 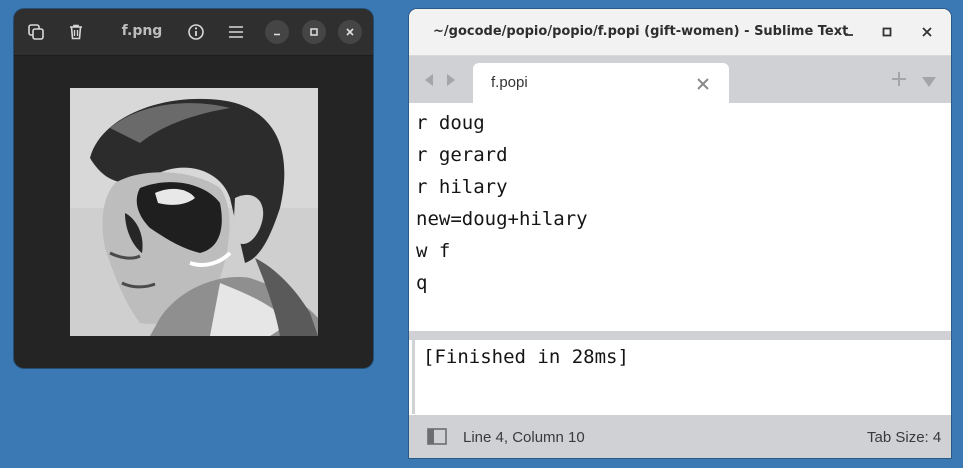 I want to click on status-bar: Line 4, Column 10 Tab Size: 4, so click(x=680, y=436).